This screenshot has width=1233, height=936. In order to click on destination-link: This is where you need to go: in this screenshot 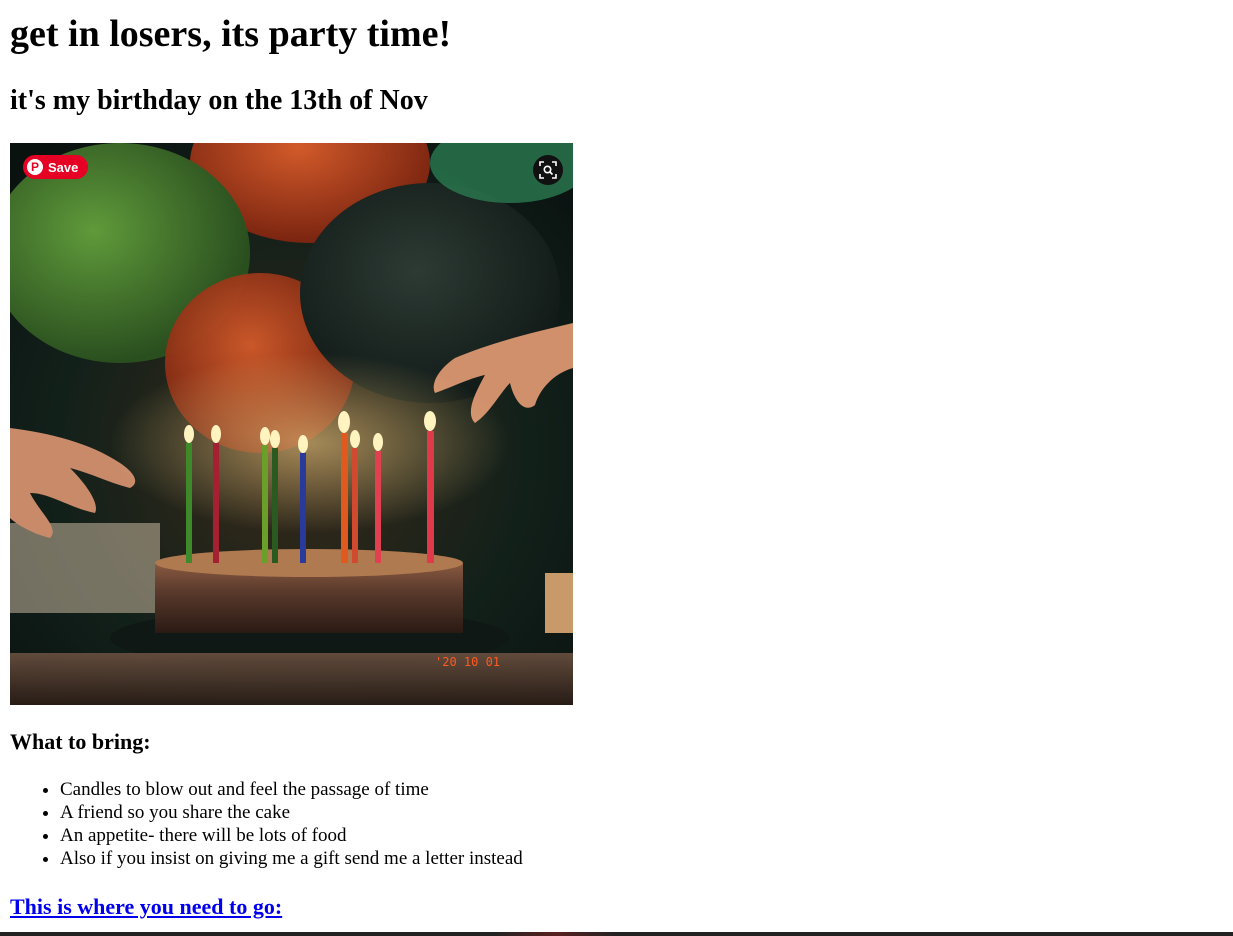, I will do `click(146, 907)`.